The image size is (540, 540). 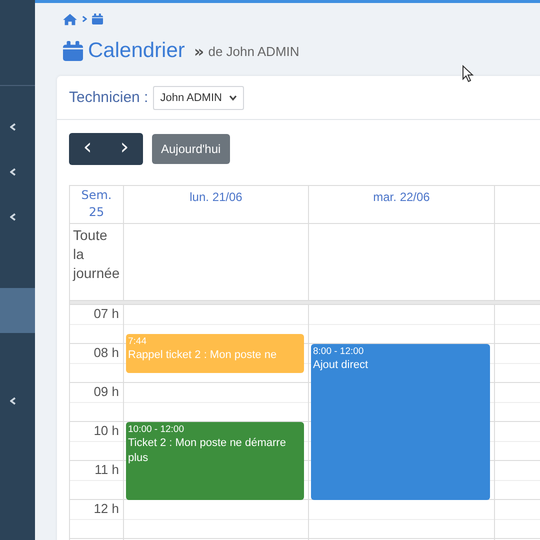 I want to click on calendar-event: 10:00 - 12:00 Ticket 2 : Mon poste ne démarre plus, so click(x=215, y=461).